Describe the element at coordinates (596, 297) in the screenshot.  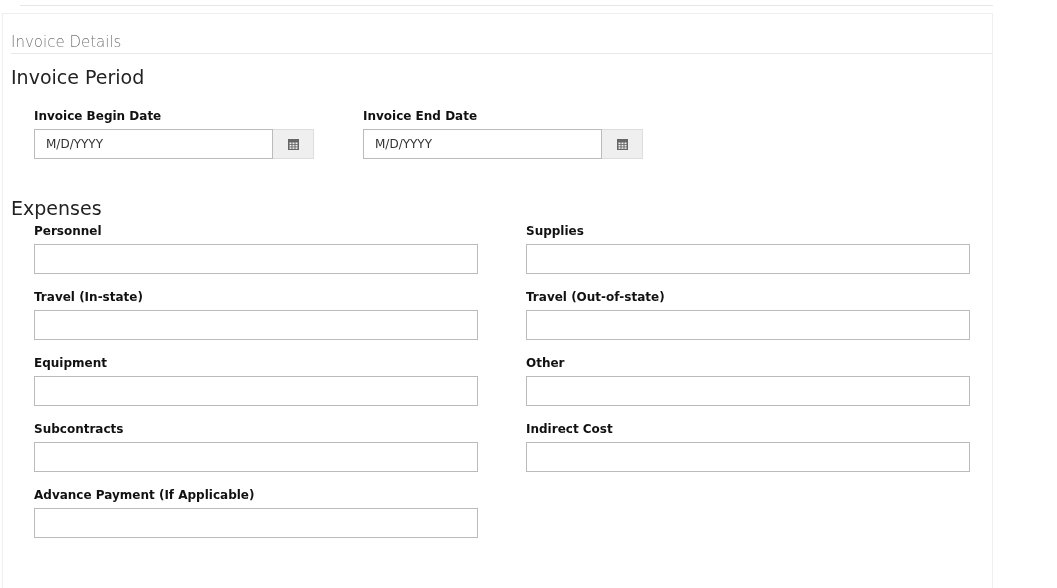
I see `field-label: Travel (Out-of-state)` at that location.